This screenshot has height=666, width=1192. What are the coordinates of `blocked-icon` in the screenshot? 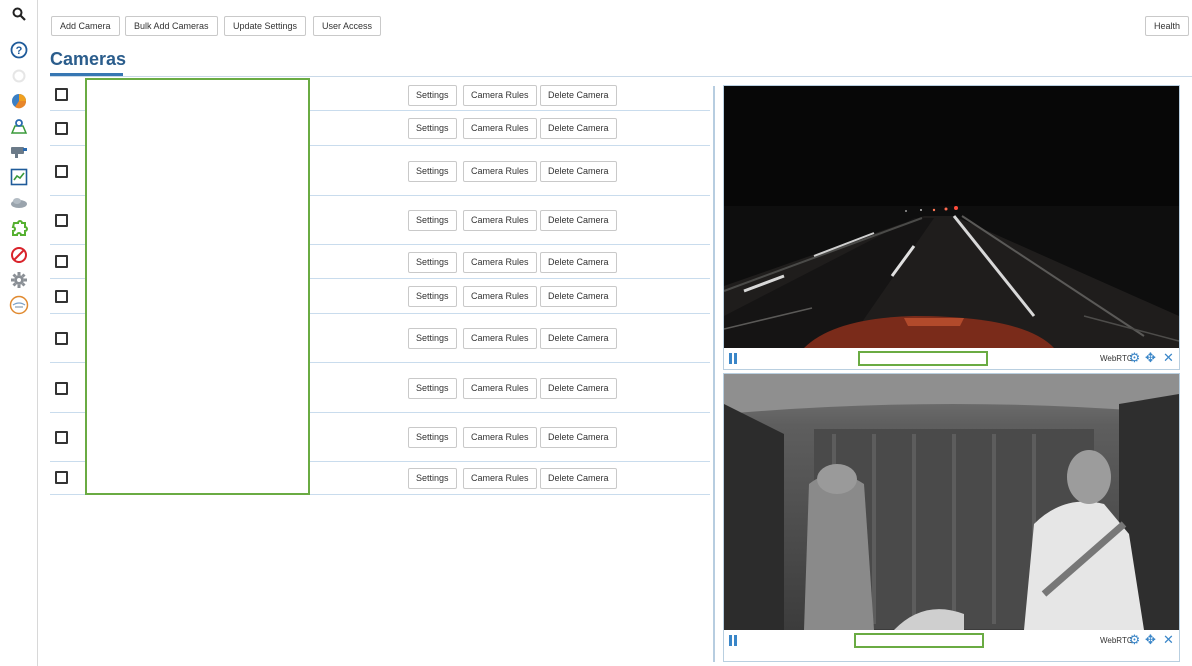 It's located at (19, 255).